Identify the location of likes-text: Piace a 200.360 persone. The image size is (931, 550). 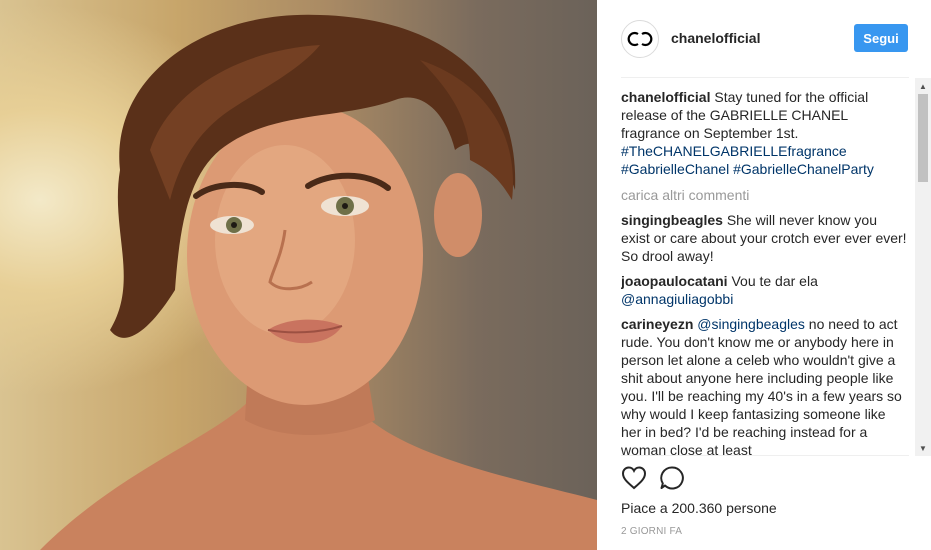
(699, 508).